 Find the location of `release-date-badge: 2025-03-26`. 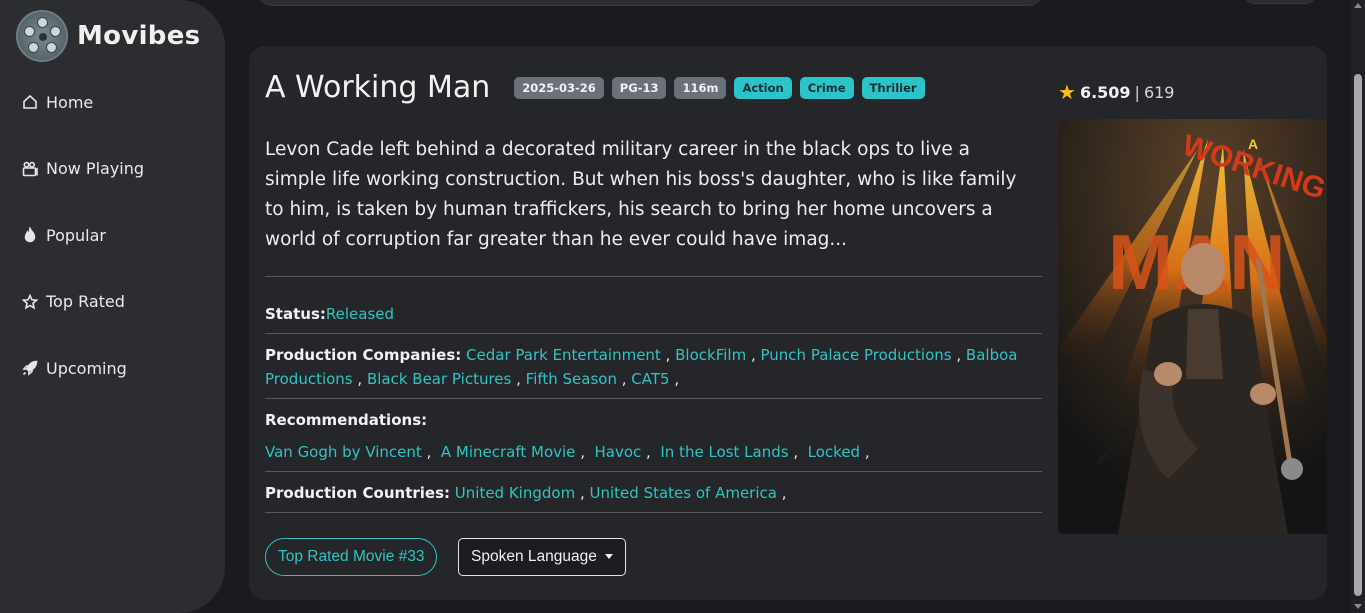

release-date-badge: 2025-03-26 is located at coordinates (559, 87).